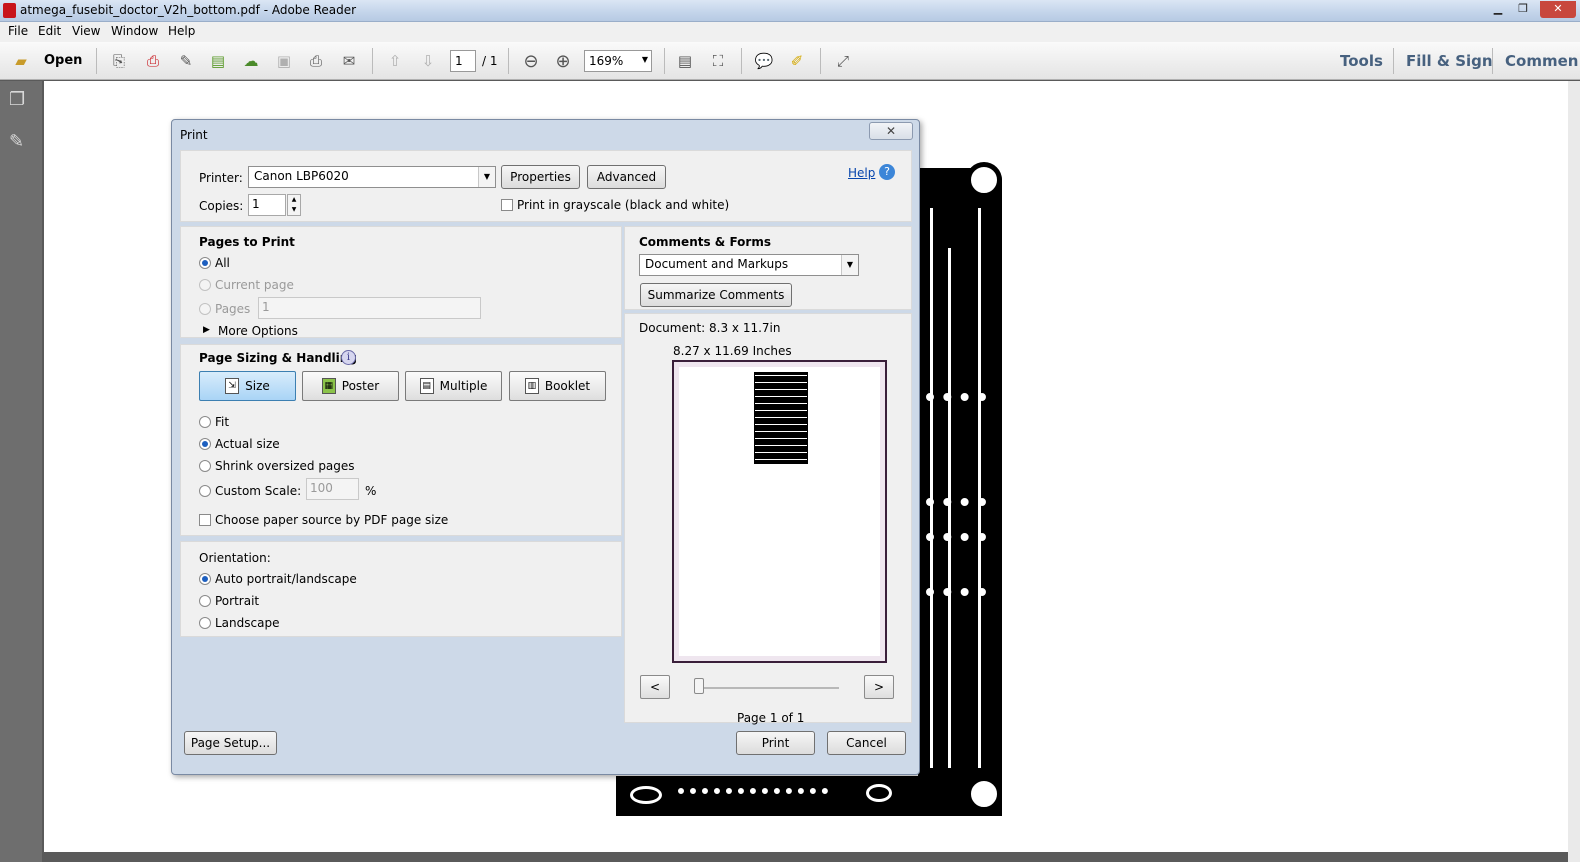 The height and width of the screenshot is (862, 1580). What do you see at coordinates (332, 489) in the screenshot?
I see `custom-scale-field: 100` at bounding box center [332, 489].